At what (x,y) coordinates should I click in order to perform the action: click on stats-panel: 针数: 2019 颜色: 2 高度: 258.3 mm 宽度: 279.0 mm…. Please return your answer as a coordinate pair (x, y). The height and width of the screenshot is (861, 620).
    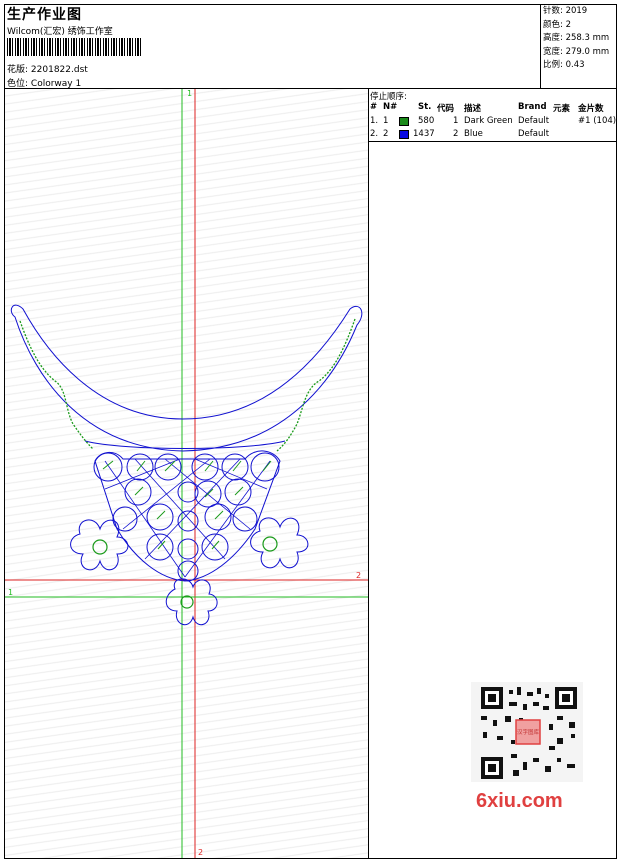
    Looking at the image, I should click on (576, 39).